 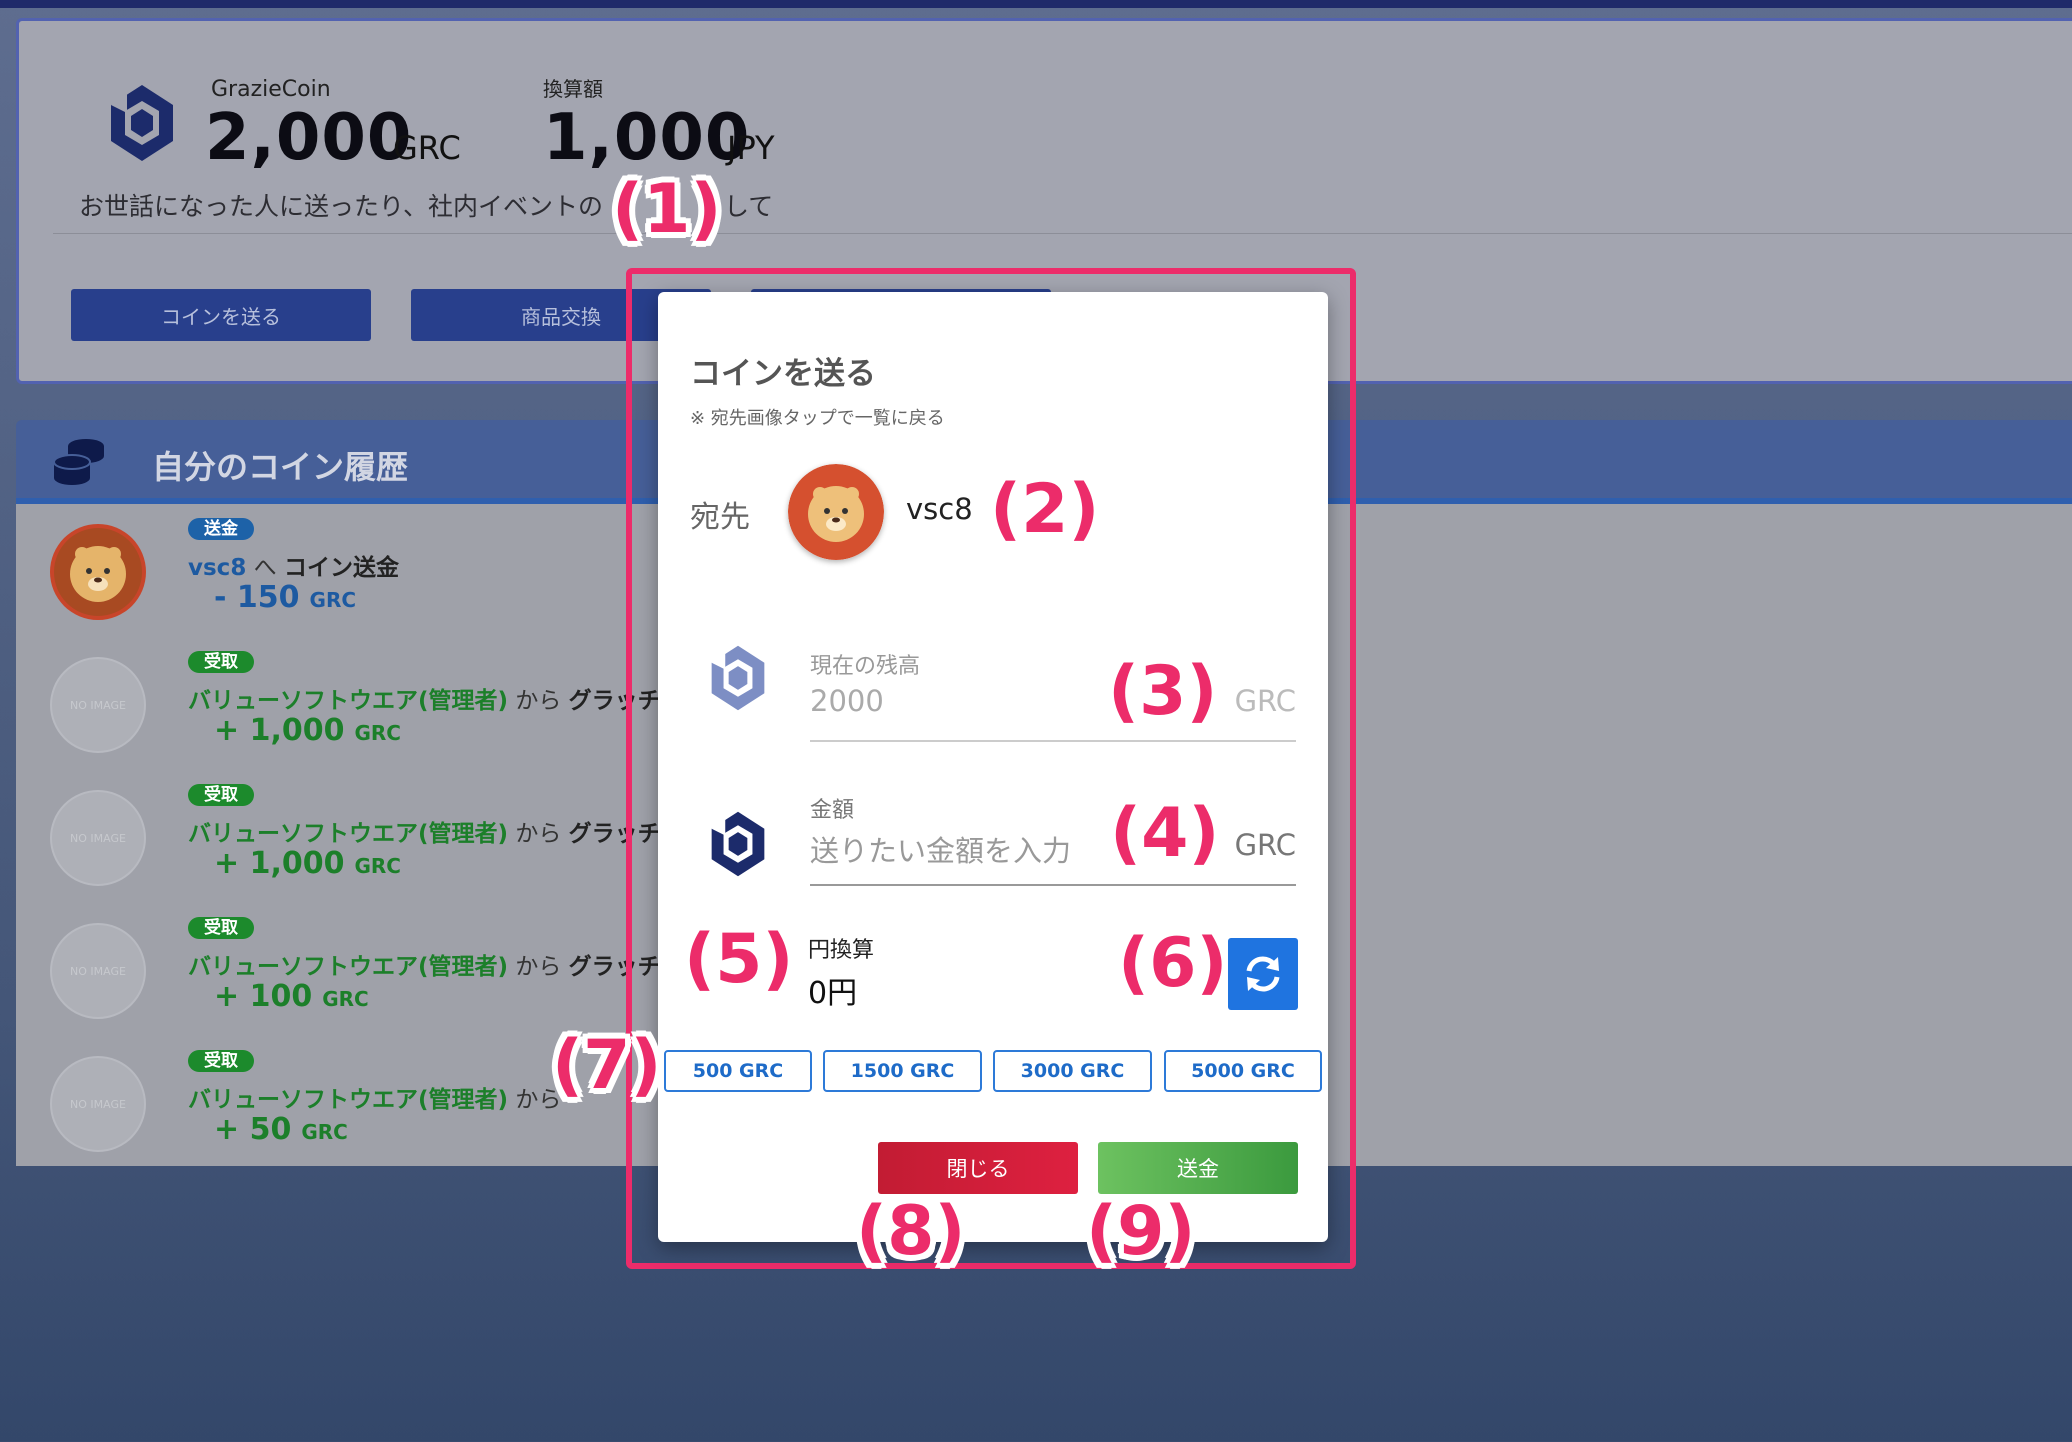 I want to click on callout-4: (4), so click(x=1165, y=833).